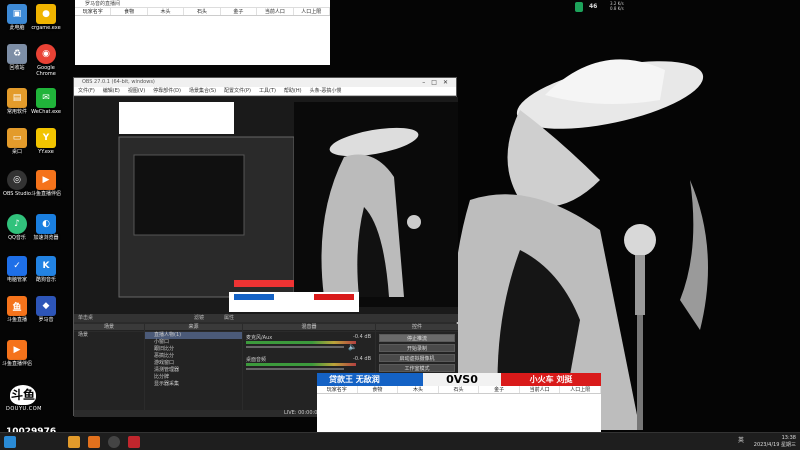  What do you see at coordinates (17, 353) in the screenshot?
I see `douyu-assistant-2-icon: ▶ 斗鱼直播伴侣` at bounding box center [17, 353].